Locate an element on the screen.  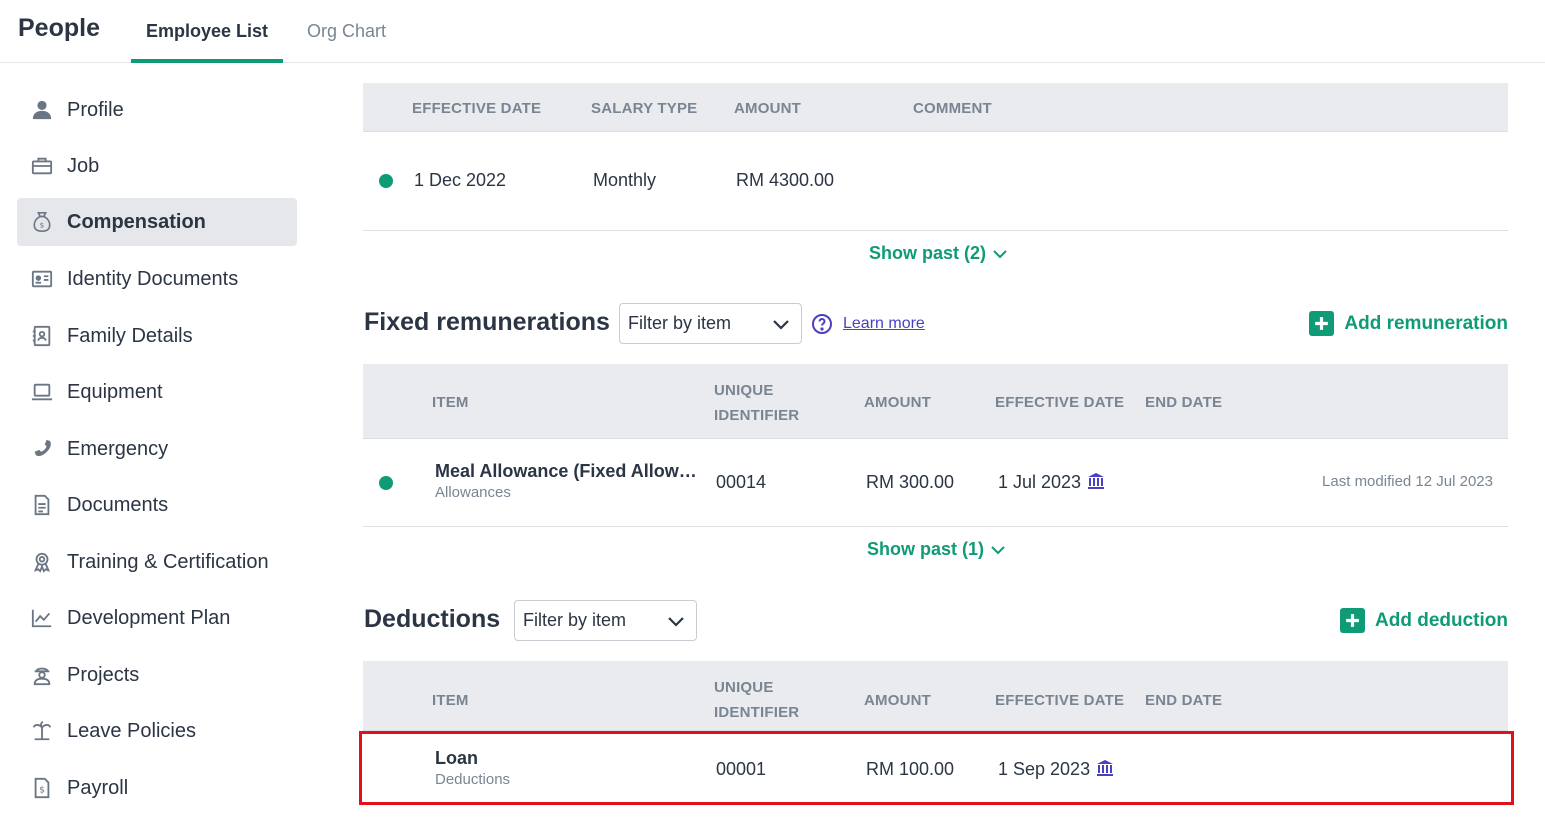
unique-identifier: 00001 is located at coordinates (741, 769).